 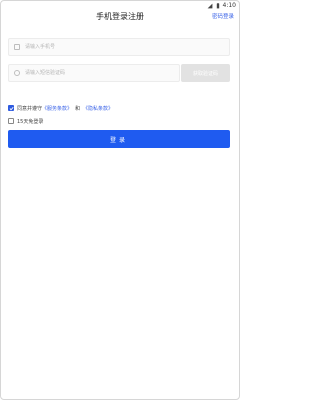 What do you see at coordinates (57, 108) in the screenshot?
I see `terms-link: 《服务条款》` at bounding box center [57, 108].